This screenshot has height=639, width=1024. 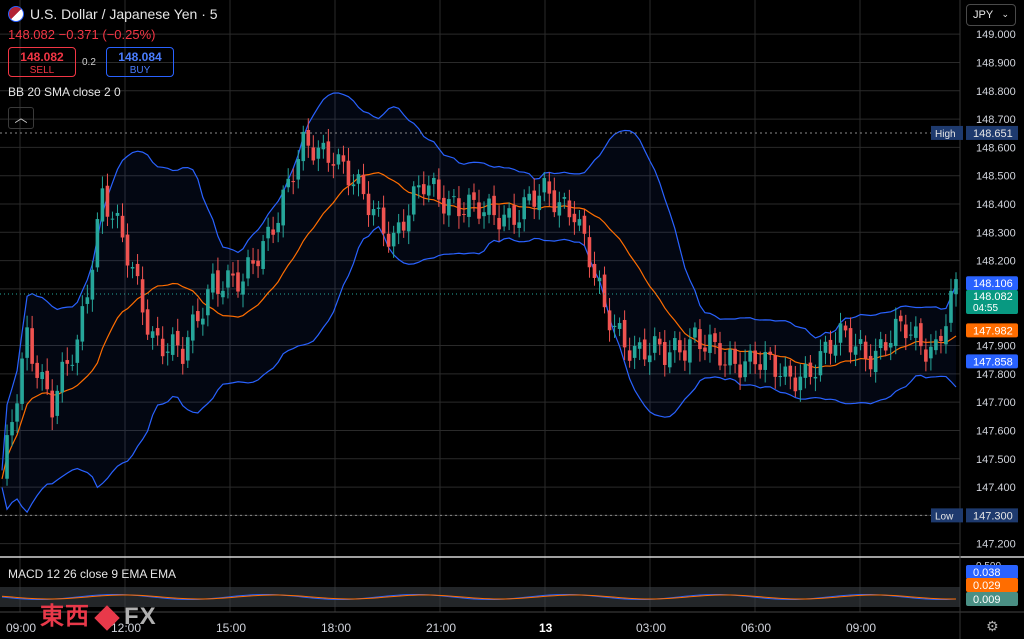 I want to click on watermark-logo: 東西 FX, so click(x=98, y=617).